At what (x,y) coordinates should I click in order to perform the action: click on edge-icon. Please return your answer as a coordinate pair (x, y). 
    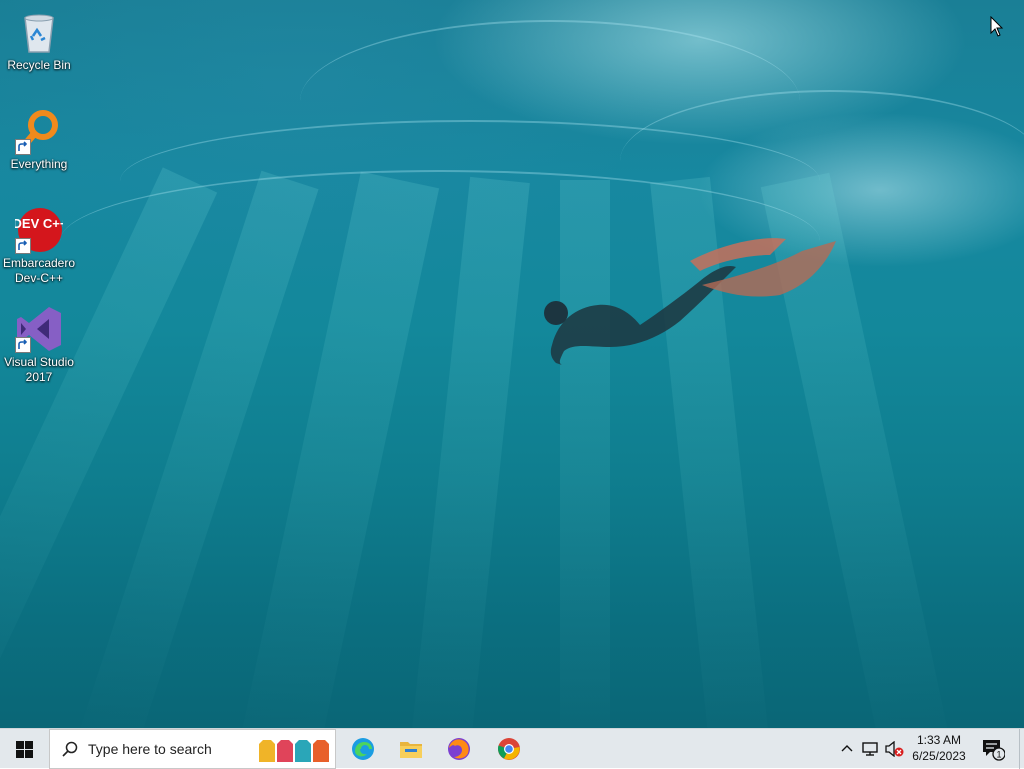
    Looking at the image, I should click on (363, 749).